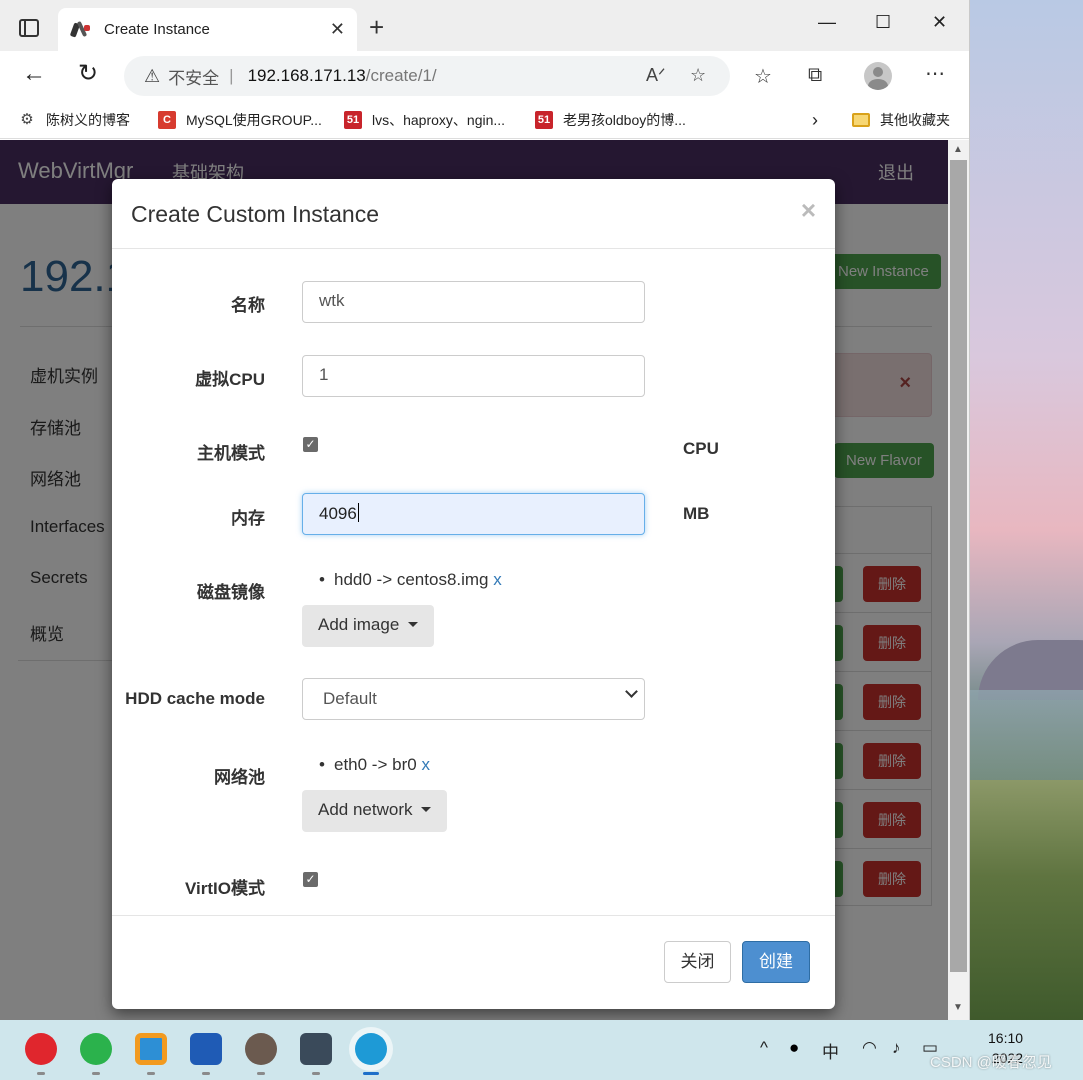  Describe the element at coordinates (34, 74) in the screenshot. I see `back-icon: ←` at that location.